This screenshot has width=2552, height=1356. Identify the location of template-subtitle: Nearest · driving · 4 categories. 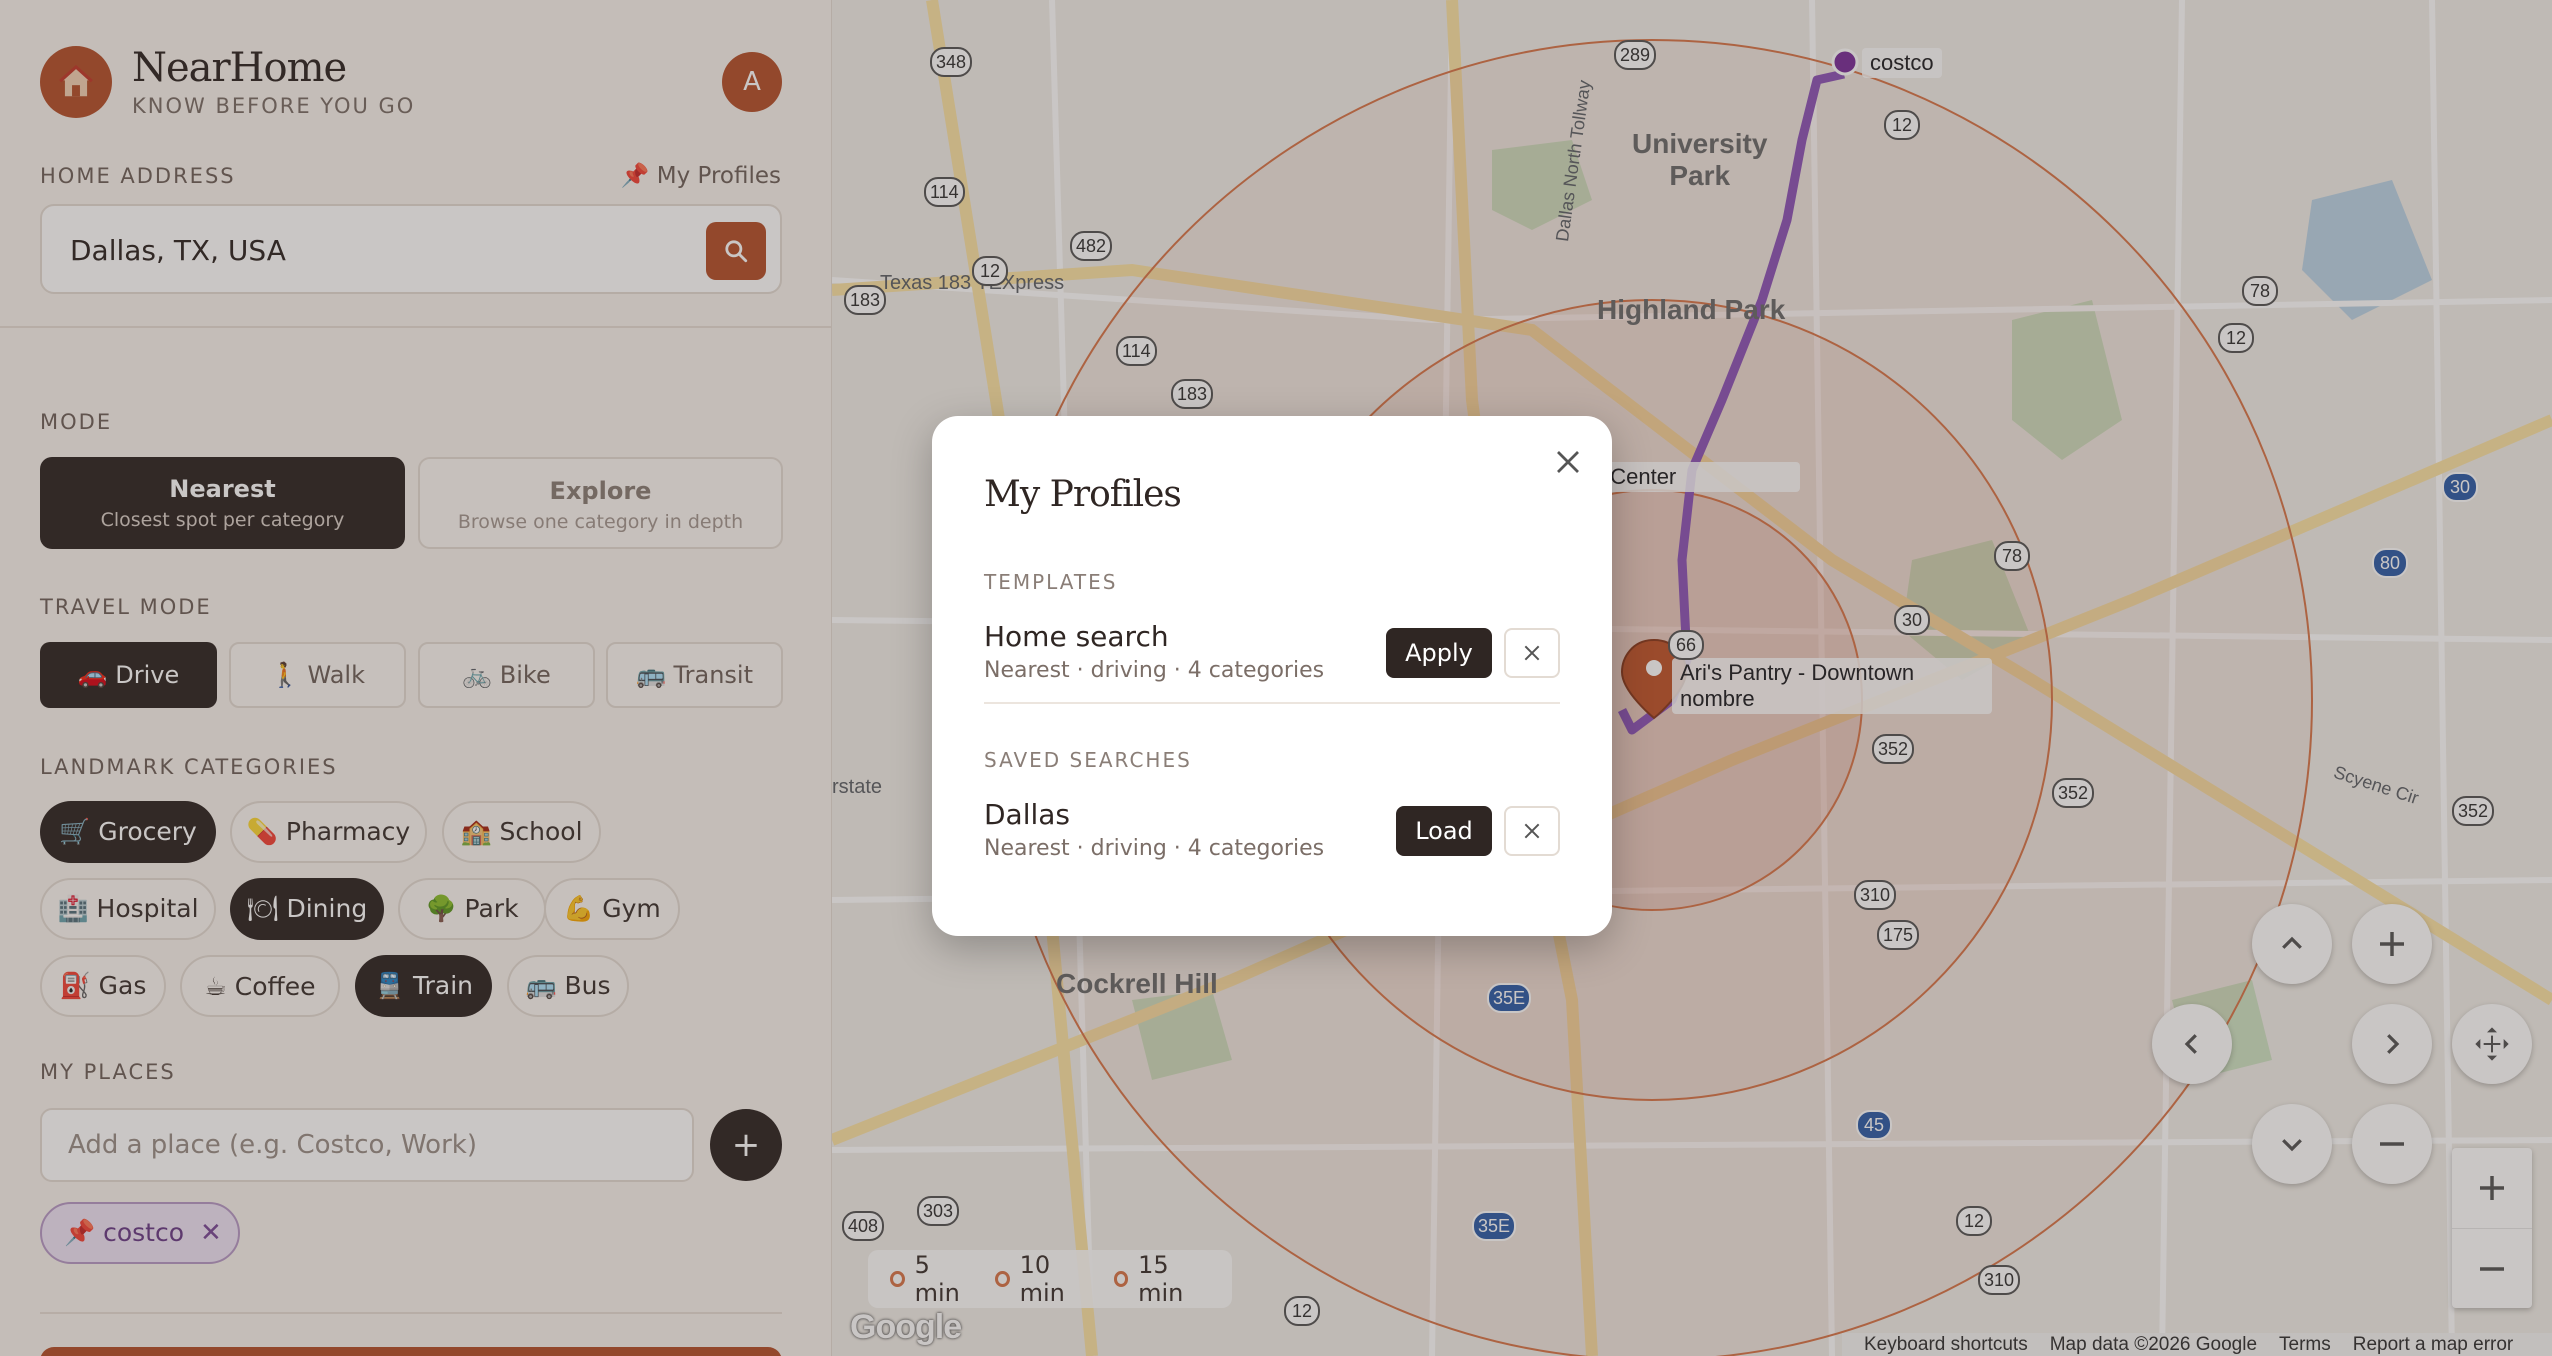
(1154, 670).